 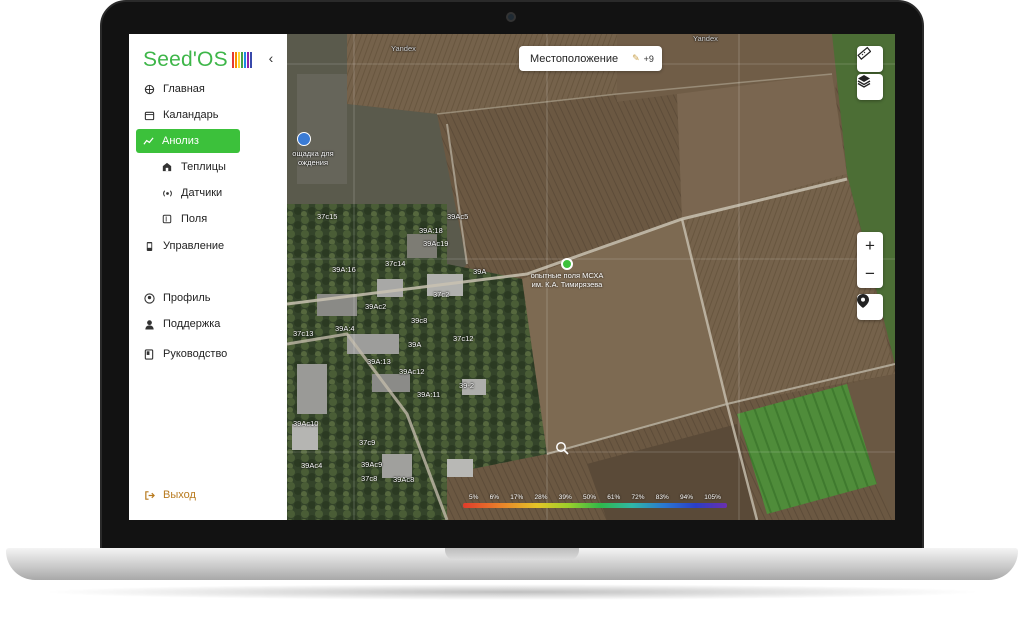 I want to click on parcel-label: 37с8, so click(x=369, y=478).